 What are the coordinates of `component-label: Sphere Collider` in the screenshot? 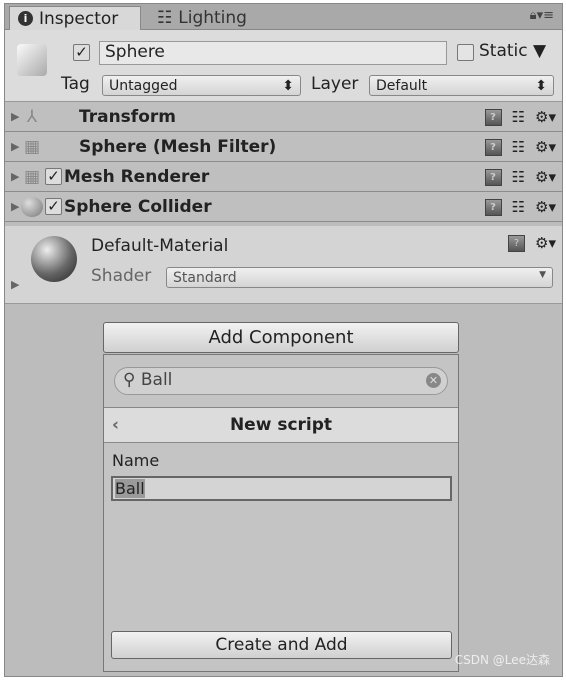 It's located at (138, 206).